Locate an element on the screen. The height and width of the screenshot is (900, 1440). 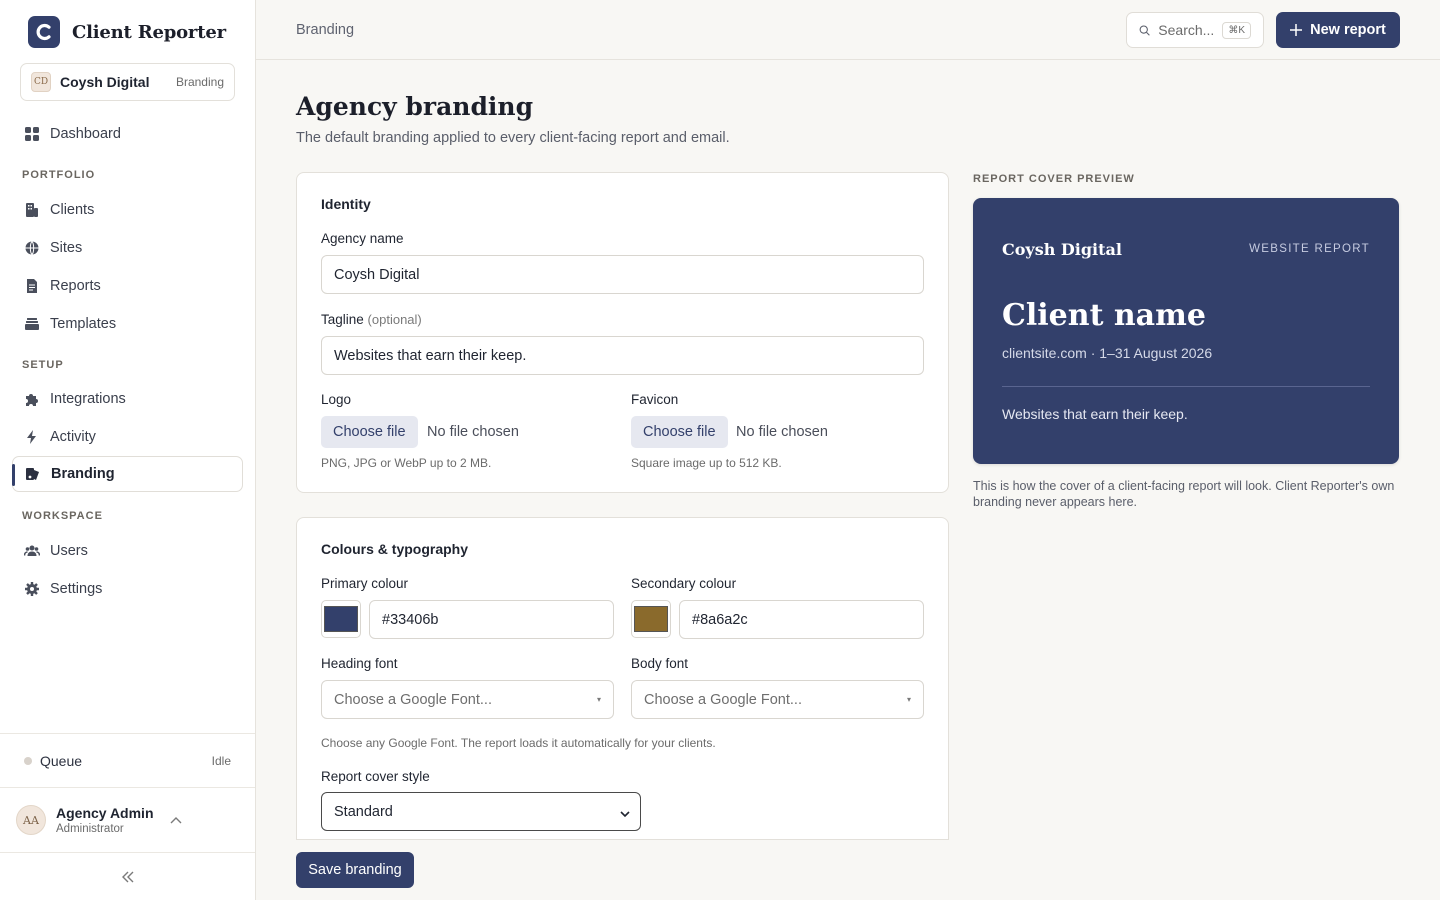
user-menu: AA Agency Admin Administrator is located at coordinates (127, 819).